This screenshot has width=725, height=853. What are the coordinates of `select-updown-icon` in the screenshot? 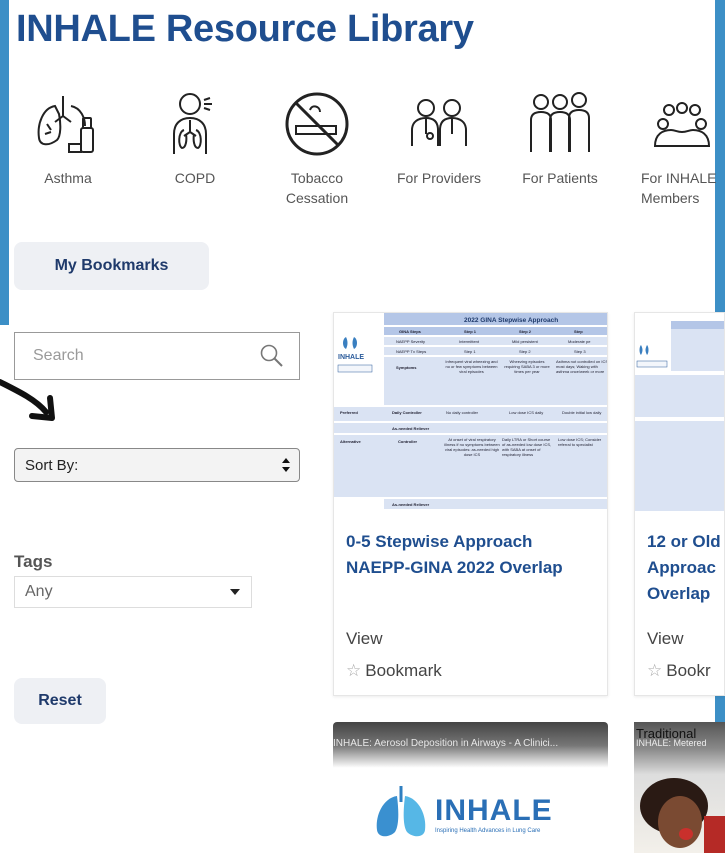 It's located at (286, 465).